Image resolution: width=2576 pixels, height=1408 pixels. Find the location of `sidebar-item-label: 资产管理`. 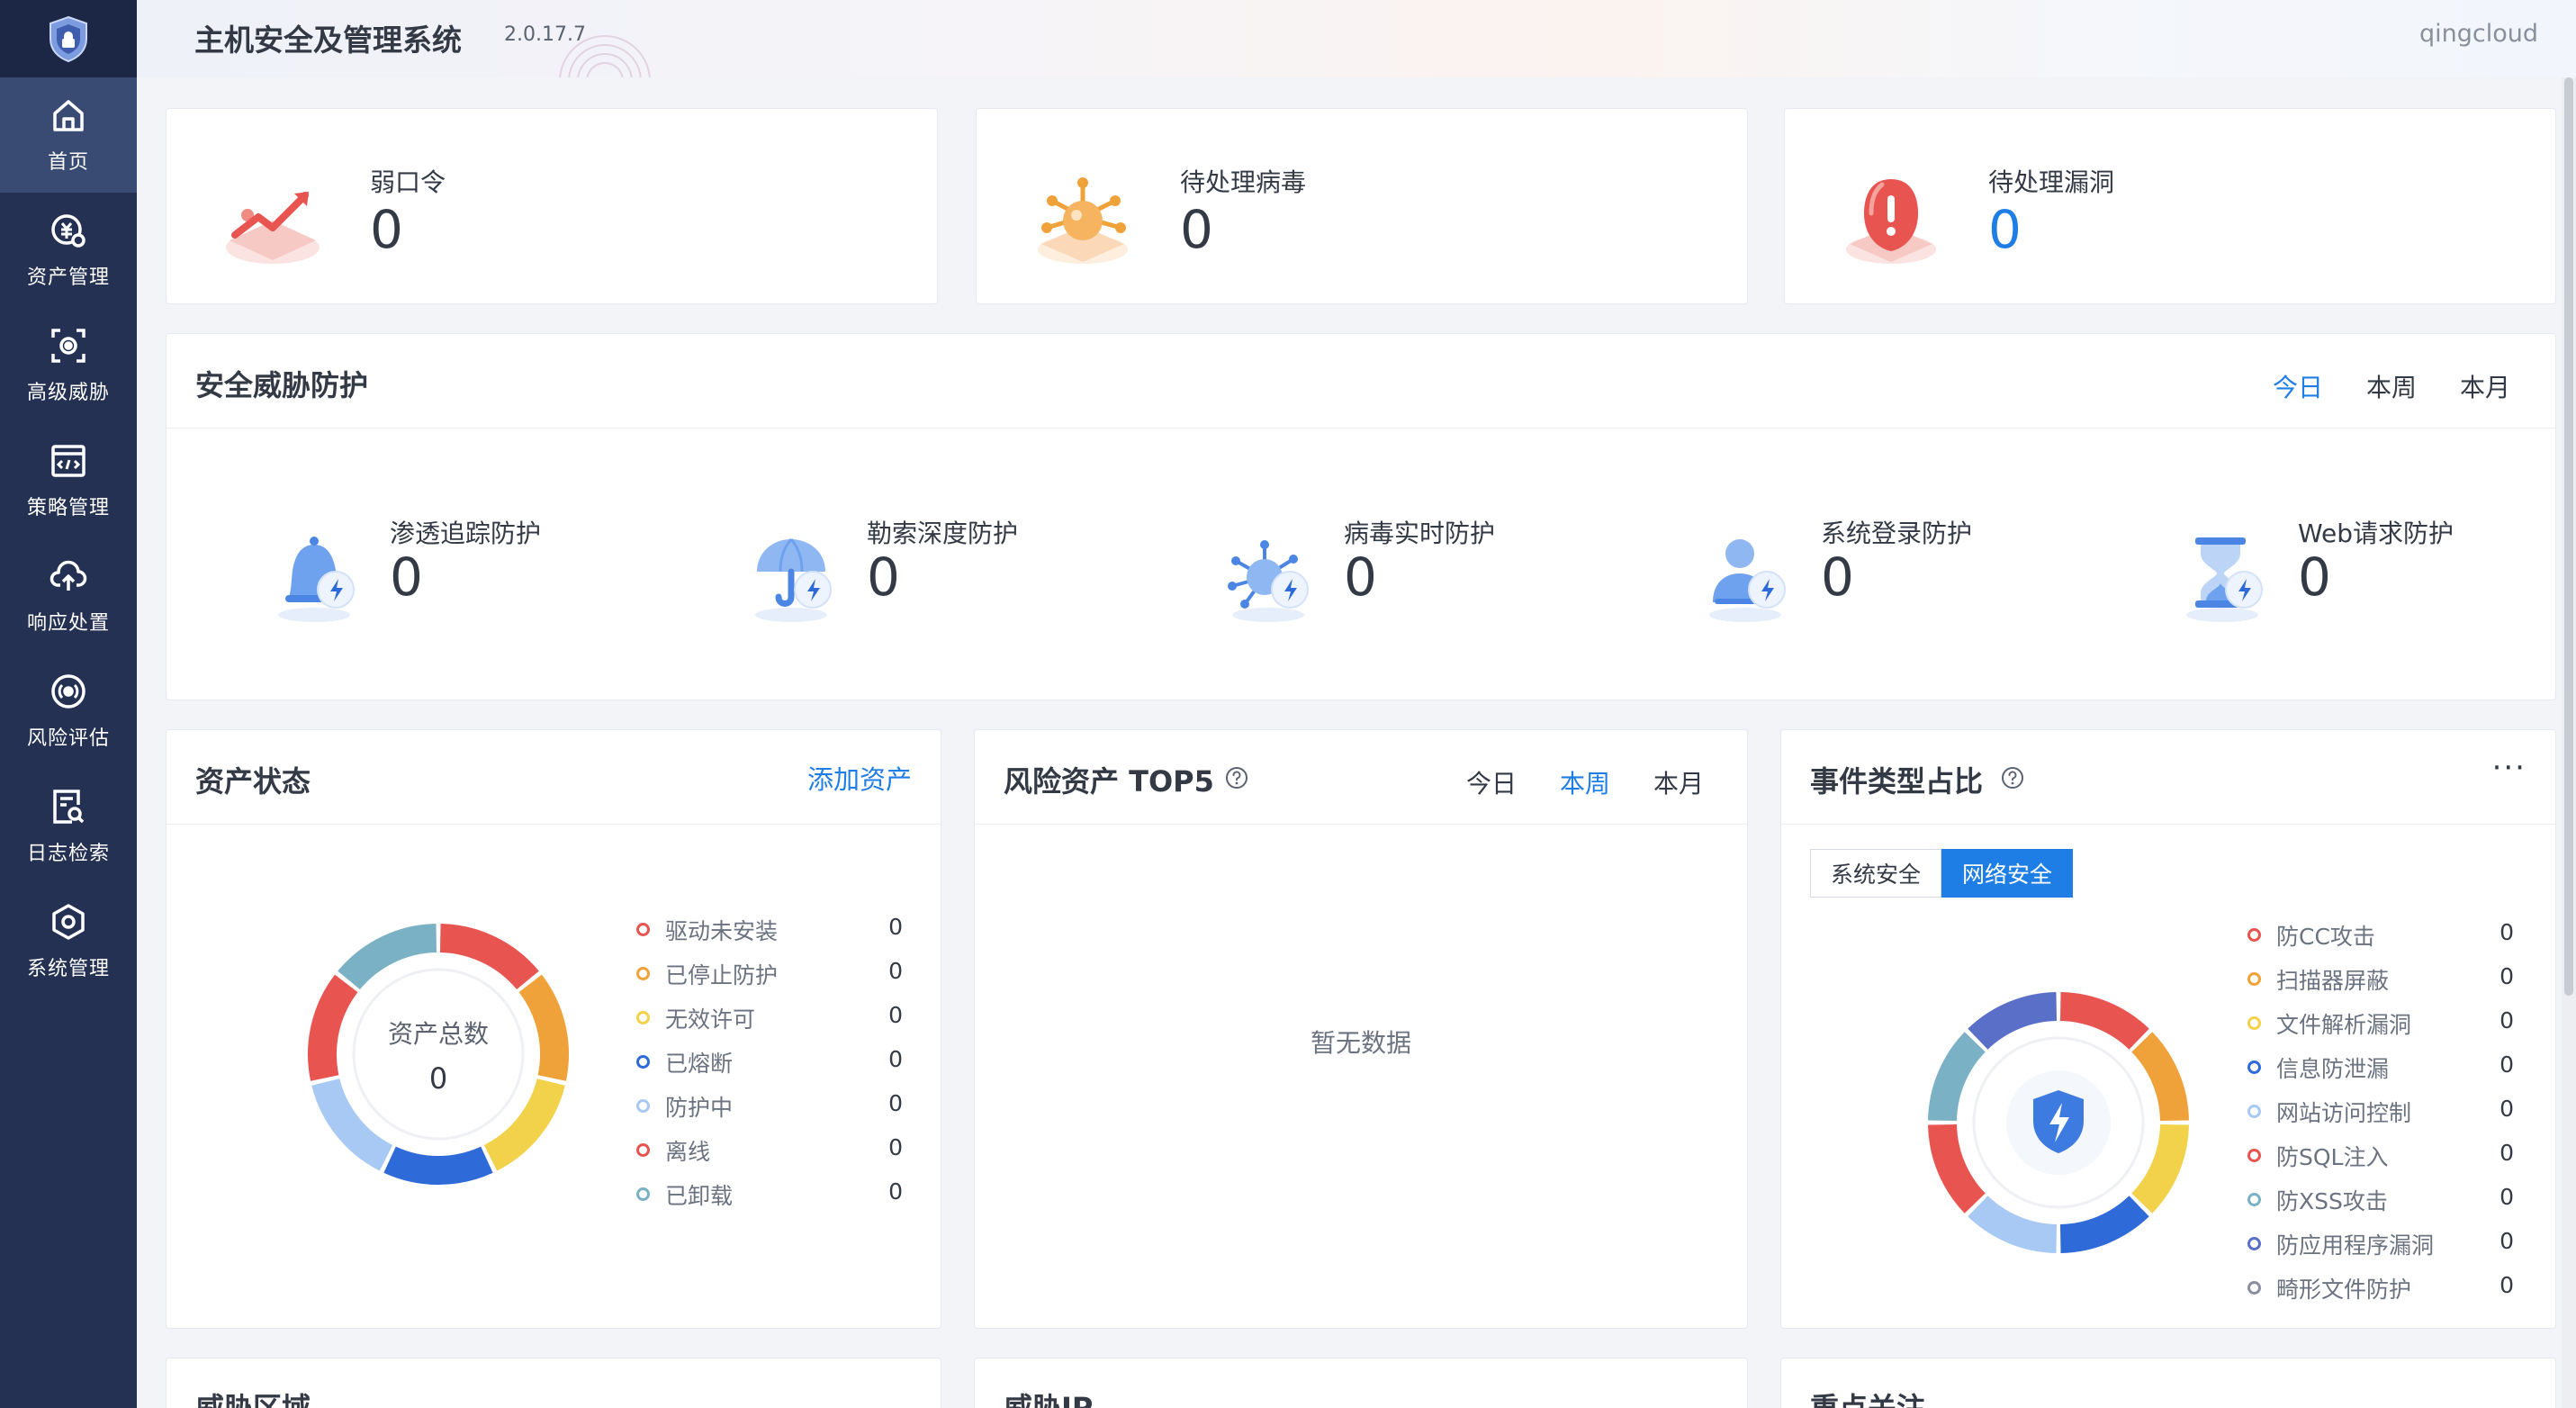

sidebar-item-label: 资产管理 is located at coordinates (68, 277).